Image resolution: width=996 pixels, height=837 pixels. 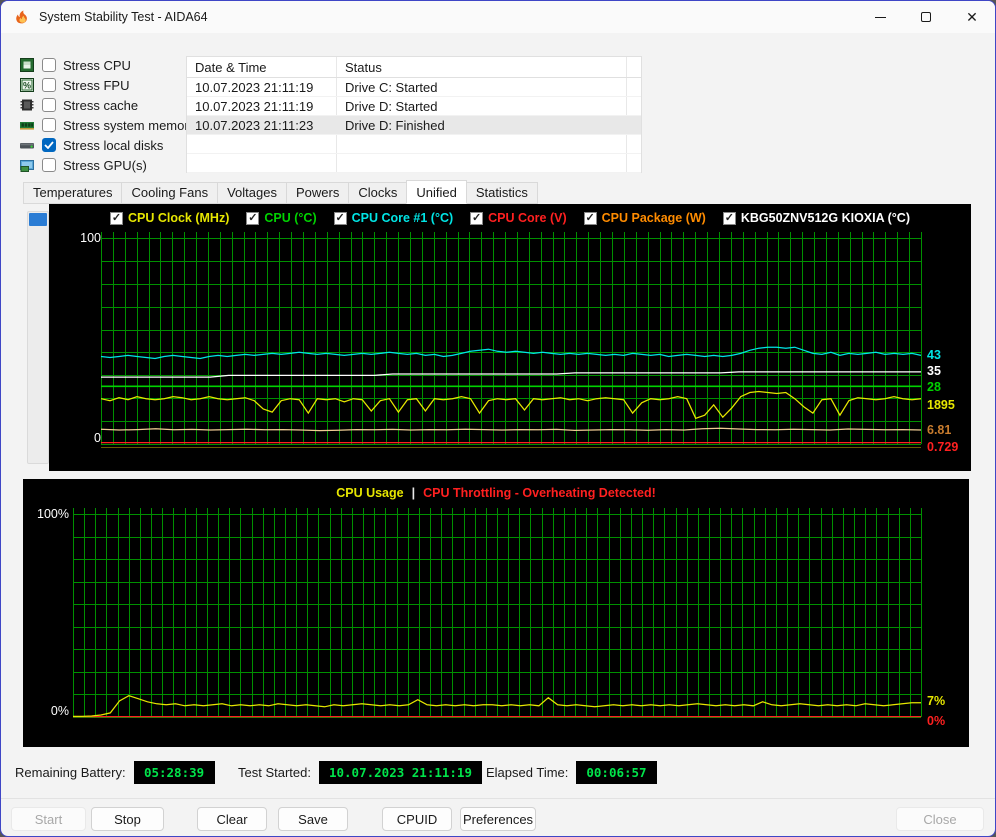 I want to click on legend-item-cpu-core-v: ✓ CPU Core (V), so click(x=518, y=218).